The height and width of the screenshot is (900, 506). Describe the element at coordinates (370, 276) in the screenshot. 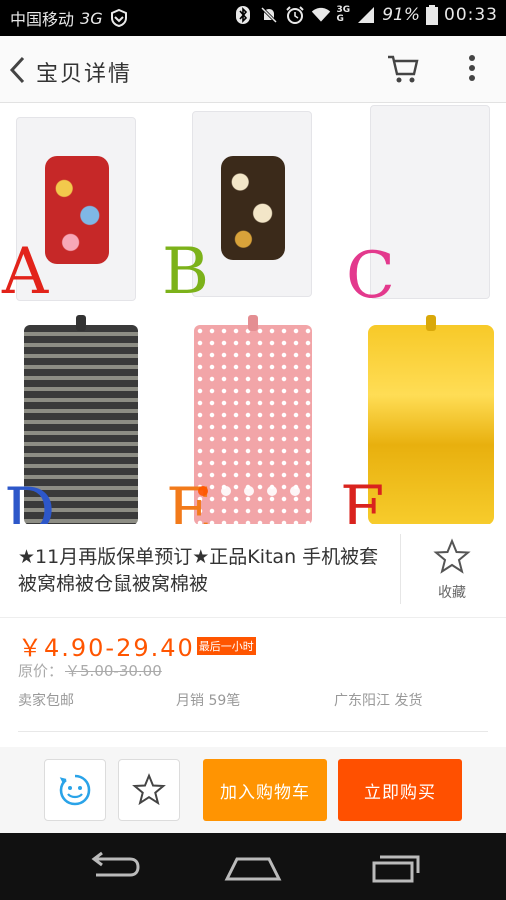

I see `option-letter-c: C` at that location.